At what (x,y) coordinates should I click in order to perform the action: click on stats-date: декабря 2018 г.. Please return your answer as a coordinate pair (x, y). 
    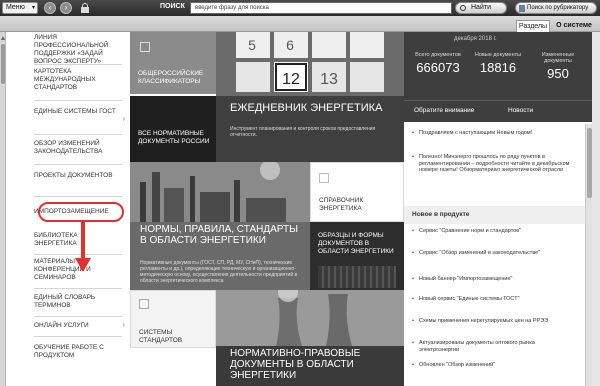
    Looking at the image, I should click on (475, 39).